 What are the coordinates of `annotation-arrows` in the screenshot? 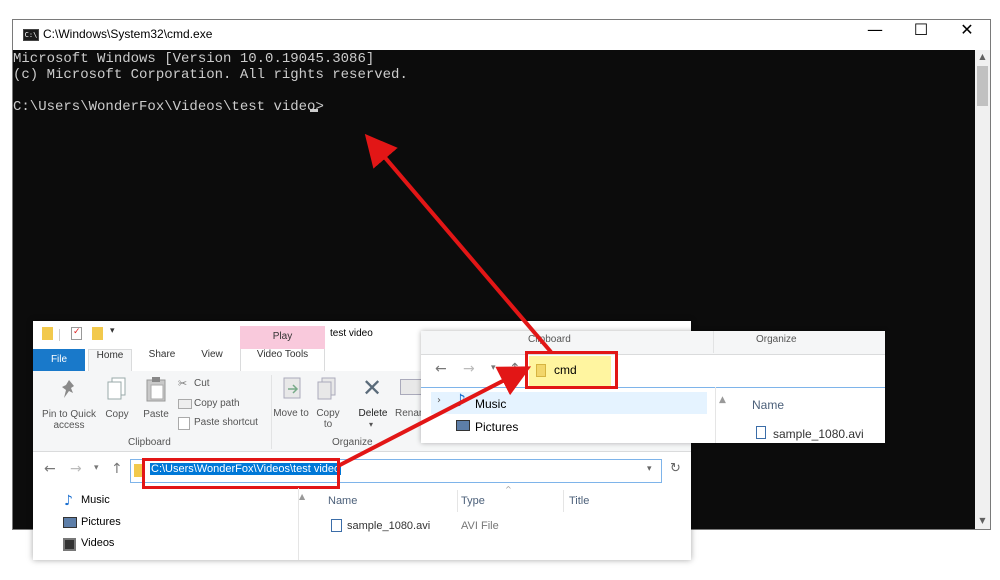 It's located at (445, 300).